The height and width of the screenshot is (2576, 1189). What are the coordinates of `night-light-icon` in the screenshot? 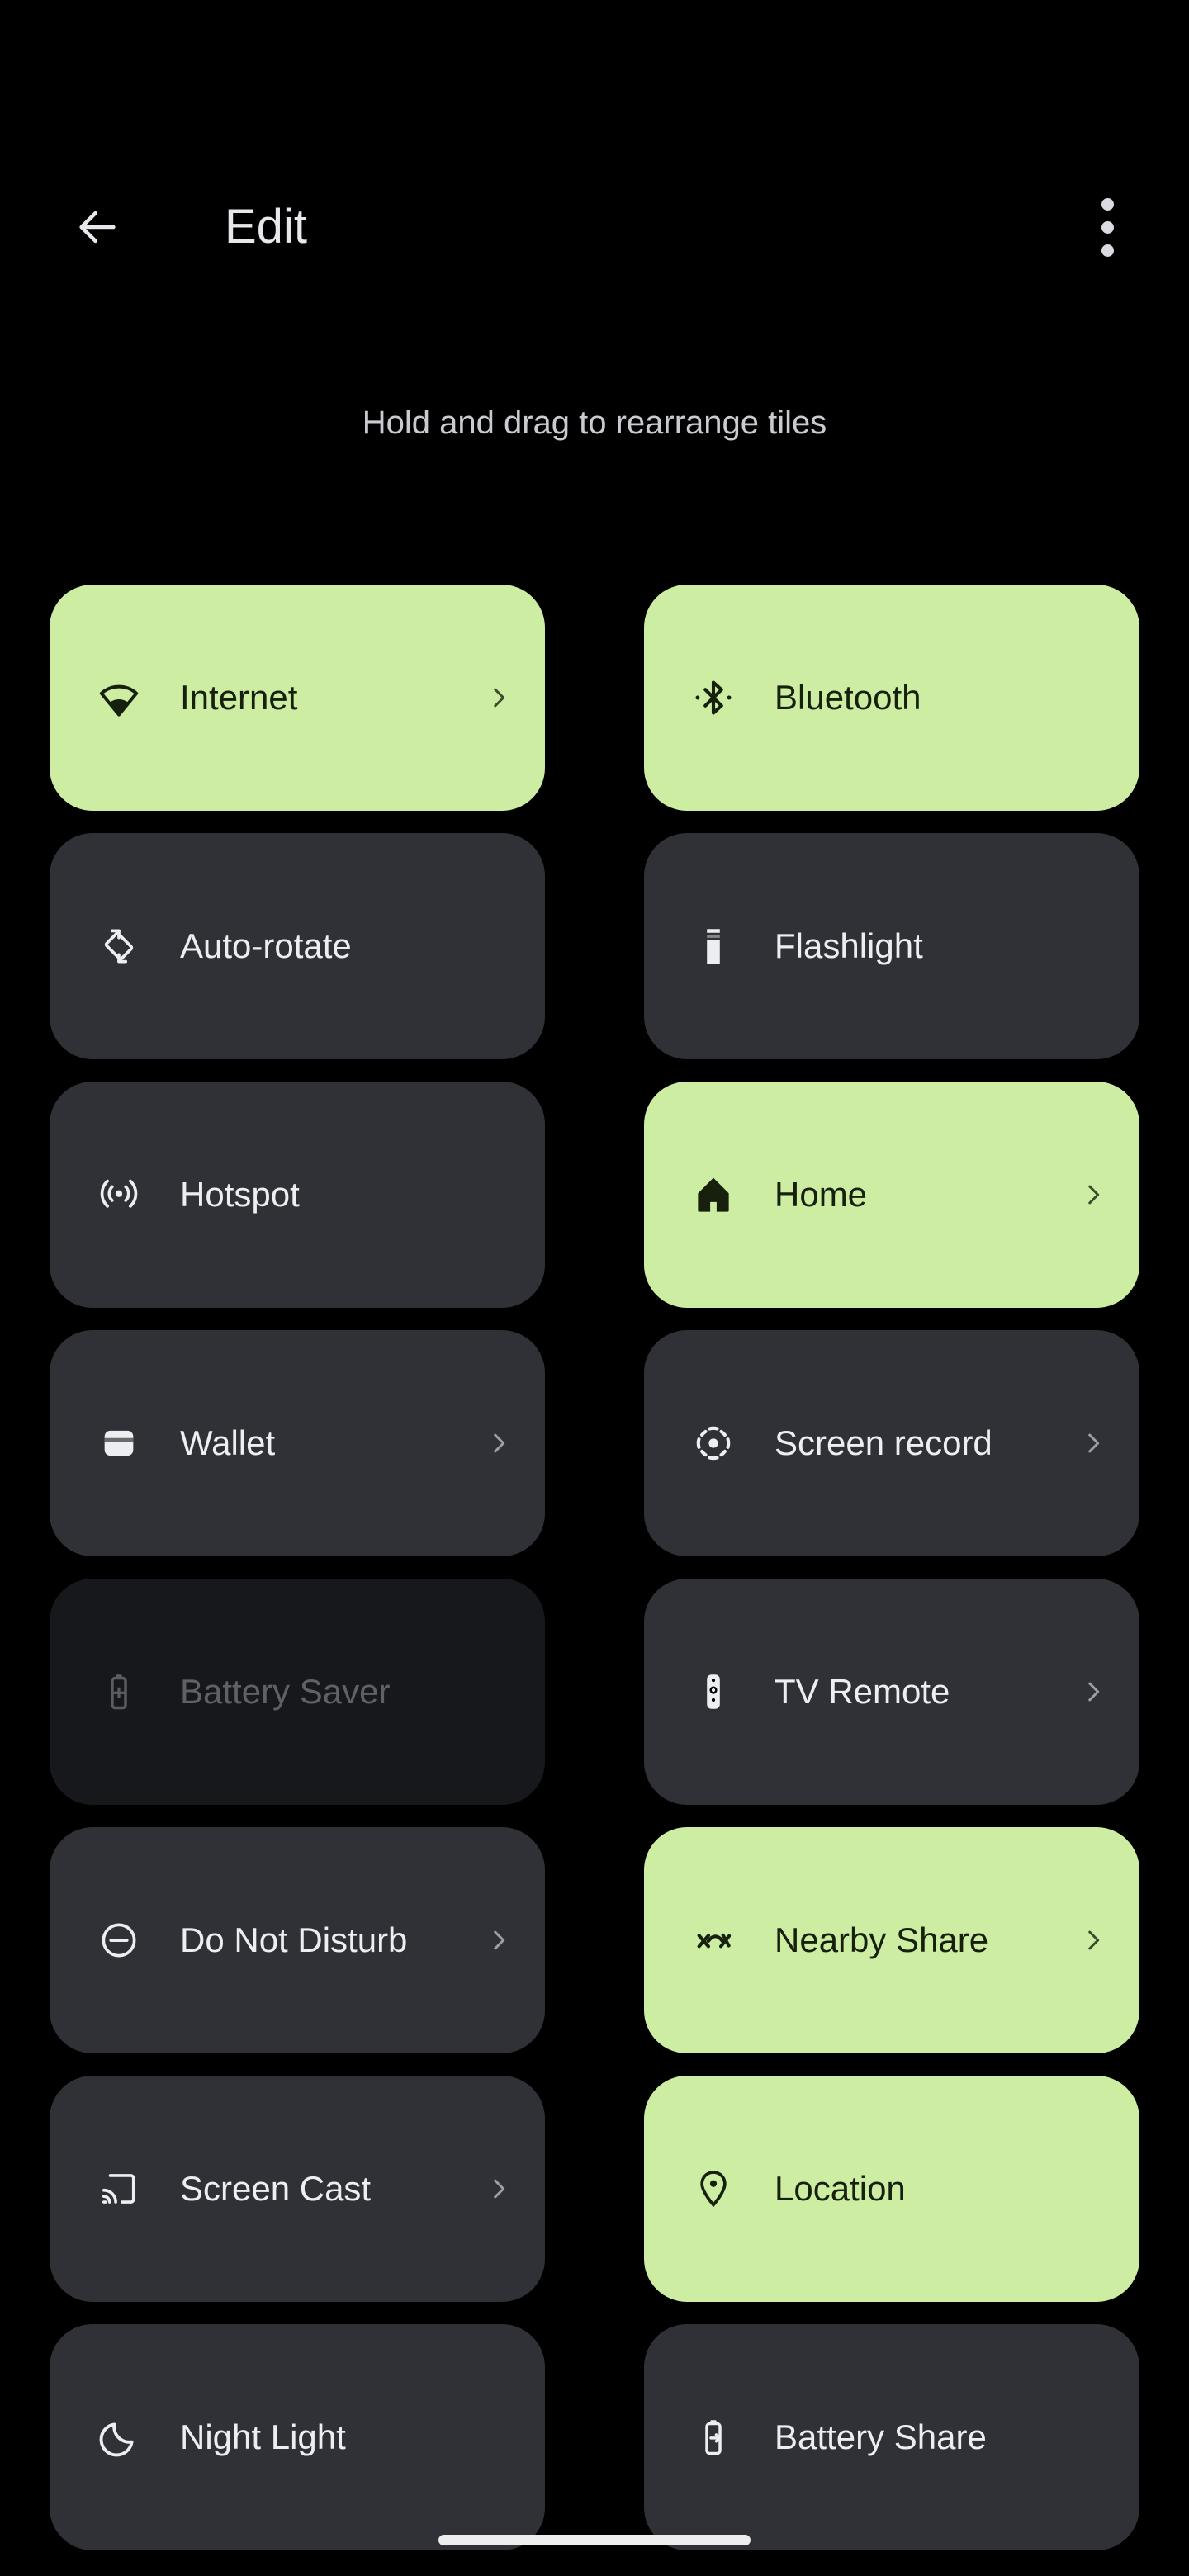 It's located at (118, 2437).